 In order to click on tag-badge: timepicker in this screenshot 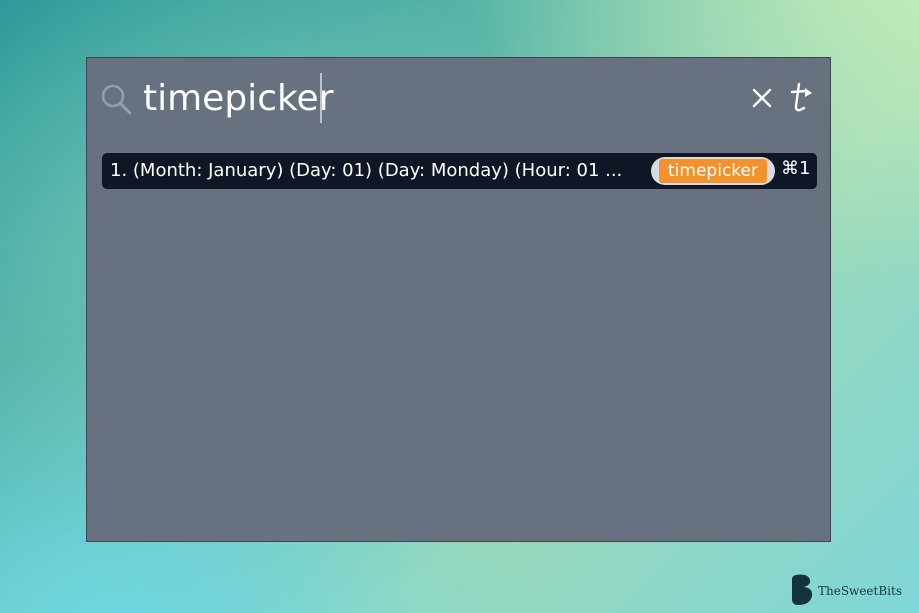, I will do `click(713, 171)`.